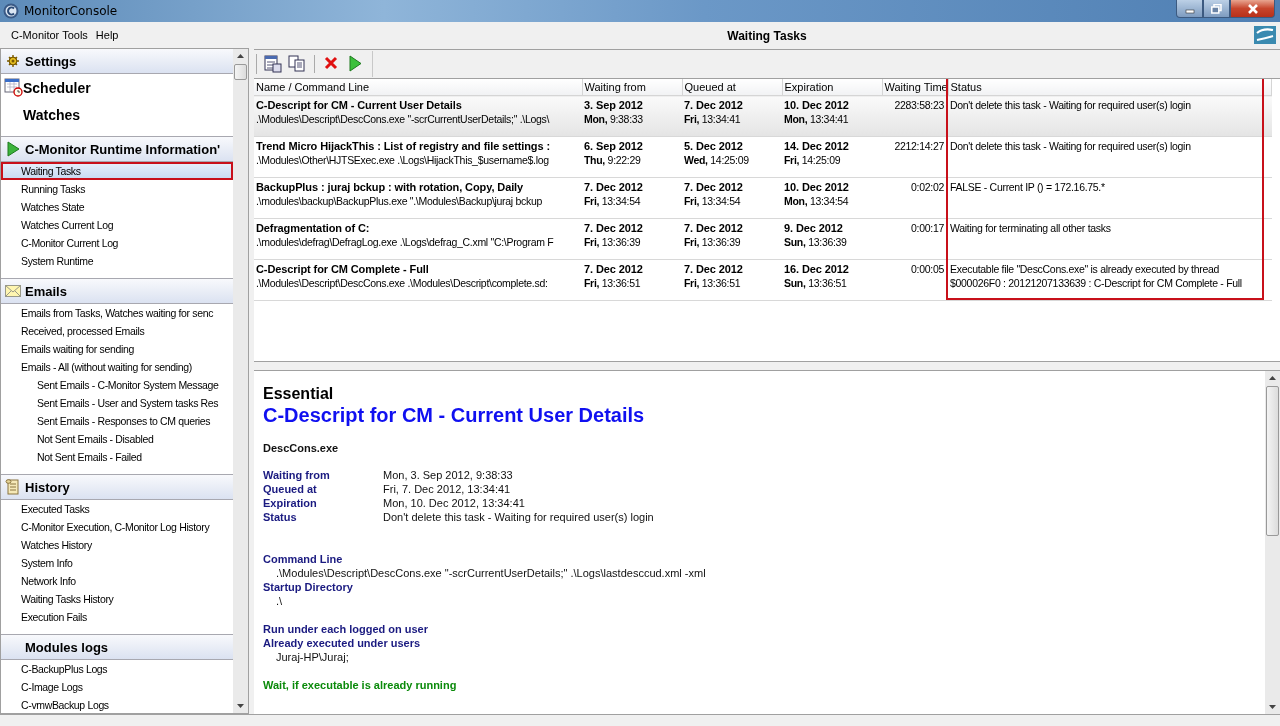 The image size is (1280, 726). What do you see at coordinates (342, 643) in the screenshot?
I see `field-label: Already executed under users` at bounding box center [342, 643].